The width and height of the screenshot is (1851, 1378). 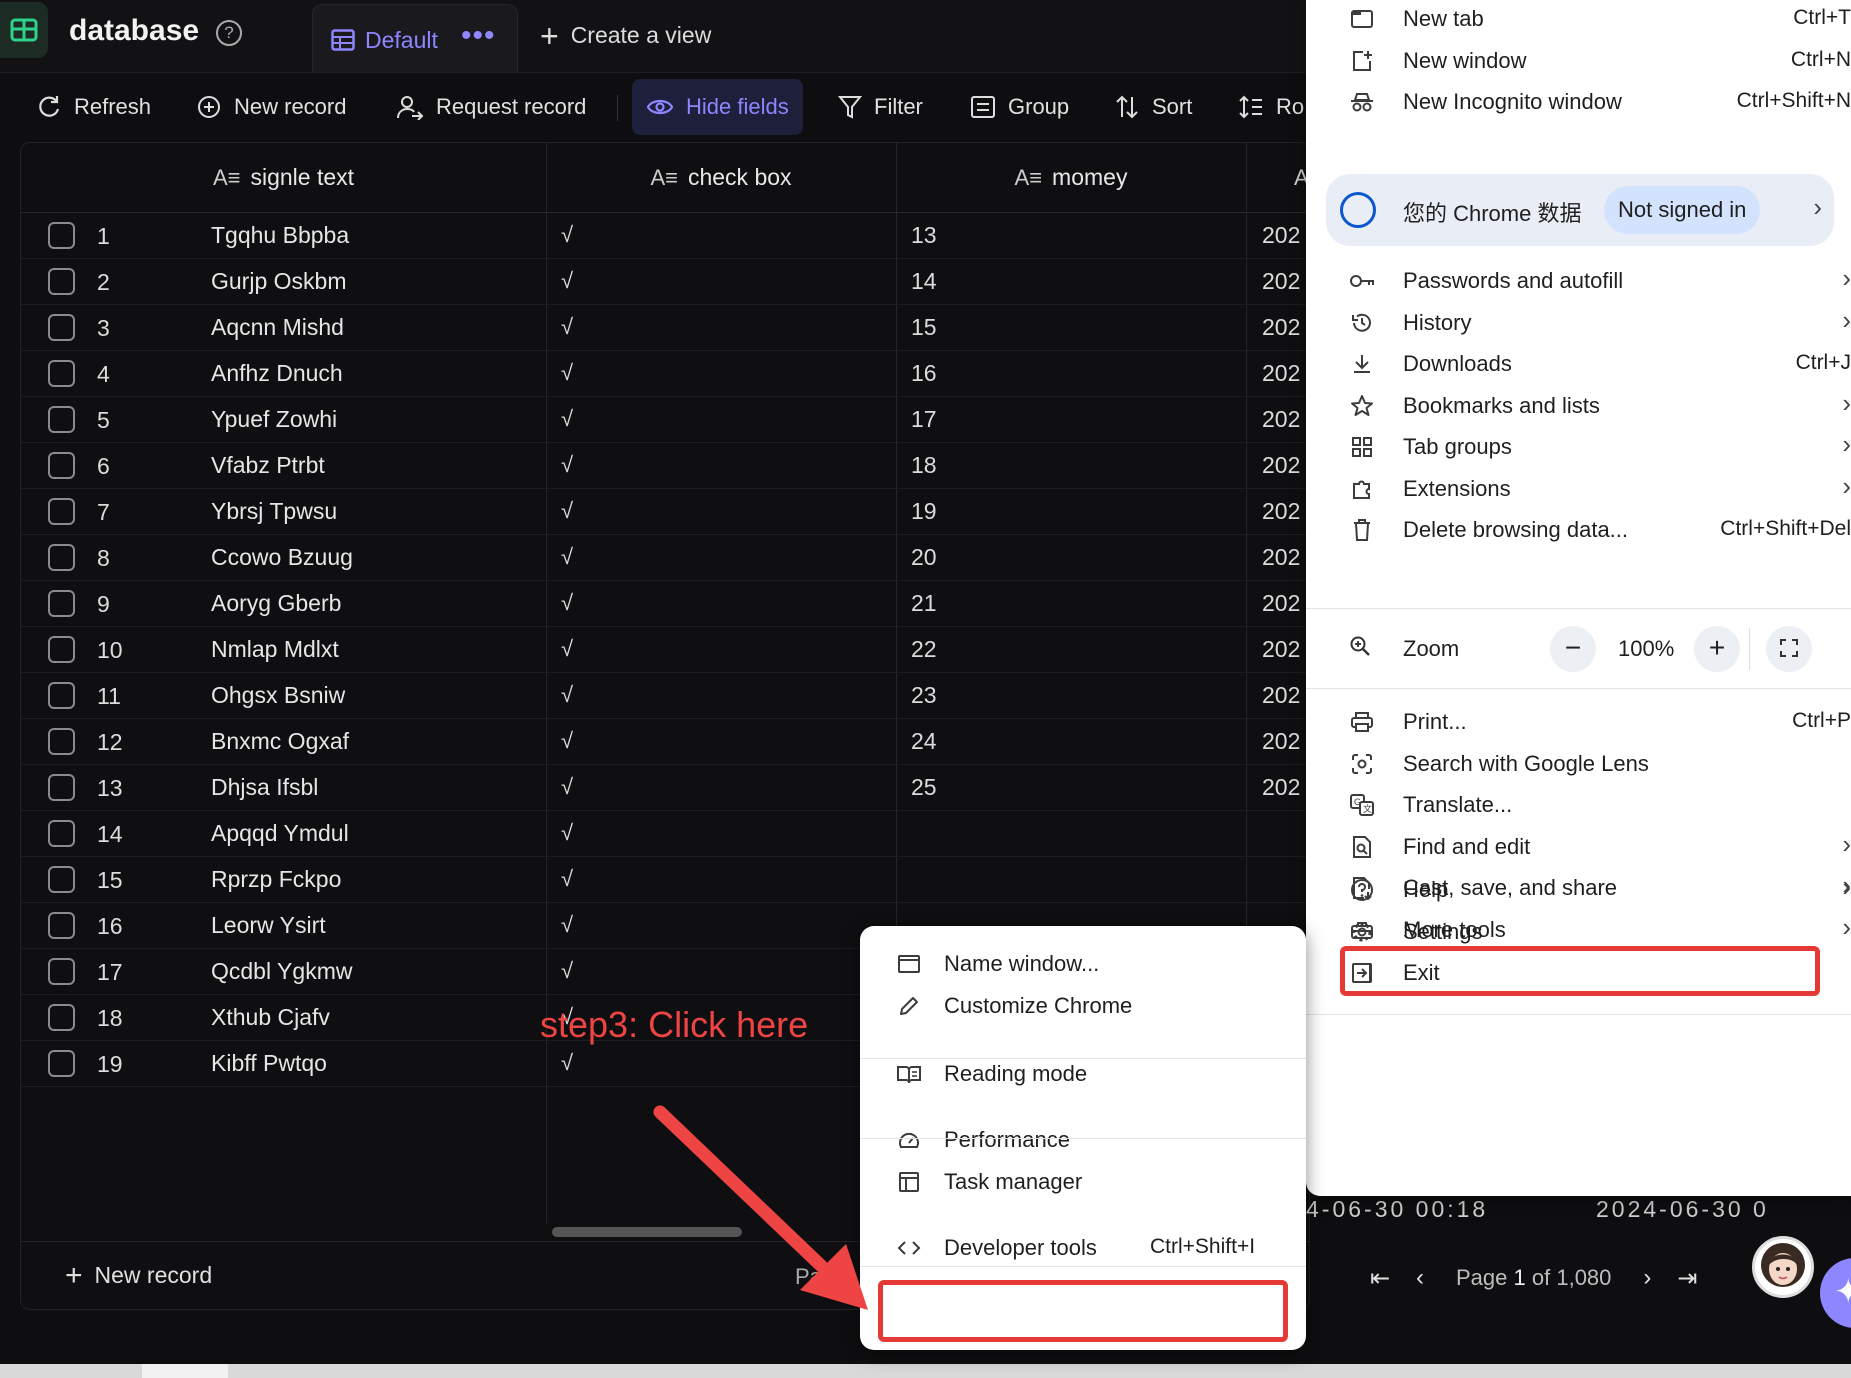 What do you see at coordinates (665, 512) in the screenshot?
I see `table-row: 7 Ybrsj Tpwsu √ 19 202` at bounding box center [665, 512].